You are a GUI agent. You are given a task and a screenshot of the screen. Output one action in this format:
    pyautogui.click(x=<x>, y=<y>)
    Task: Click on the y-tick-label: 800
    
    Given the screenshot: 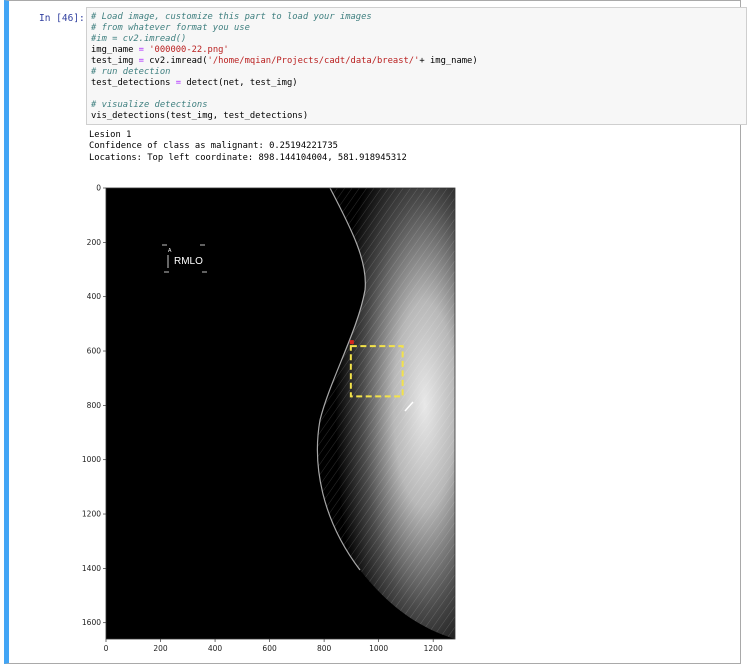 What is the action you would take?
    pyautogui.click(x=94, y=405)
    